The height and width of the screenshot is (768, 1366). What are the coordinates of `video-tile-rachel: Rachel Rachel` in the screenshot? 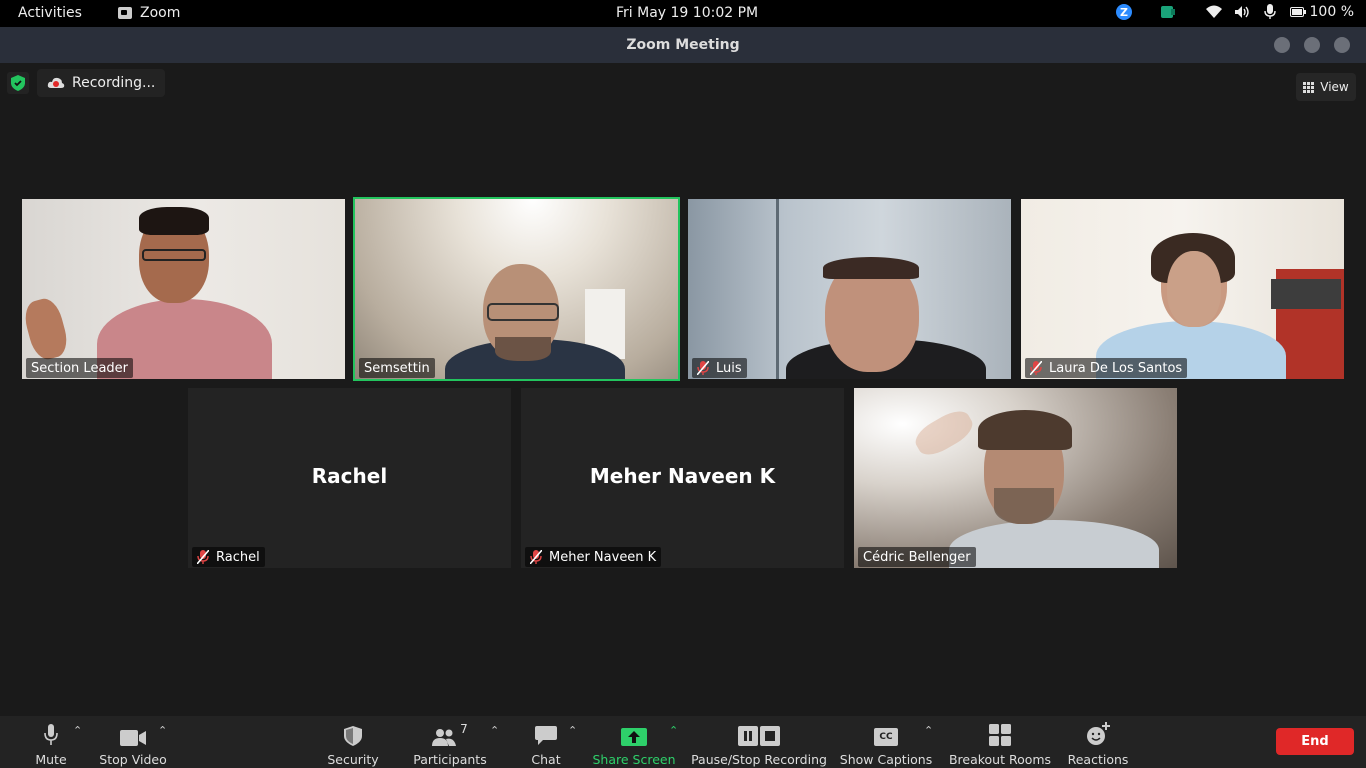 It's located at (349, 478).